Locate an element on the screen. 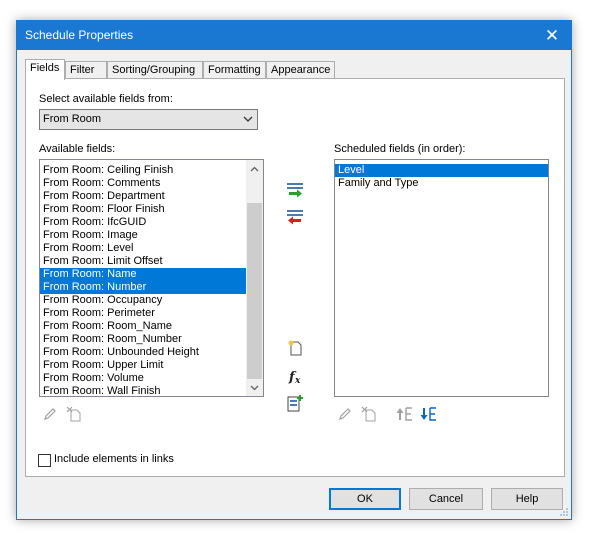 This screenshot has width=592, height=542. scroll-up-icon is located at coordinates (254, 168).